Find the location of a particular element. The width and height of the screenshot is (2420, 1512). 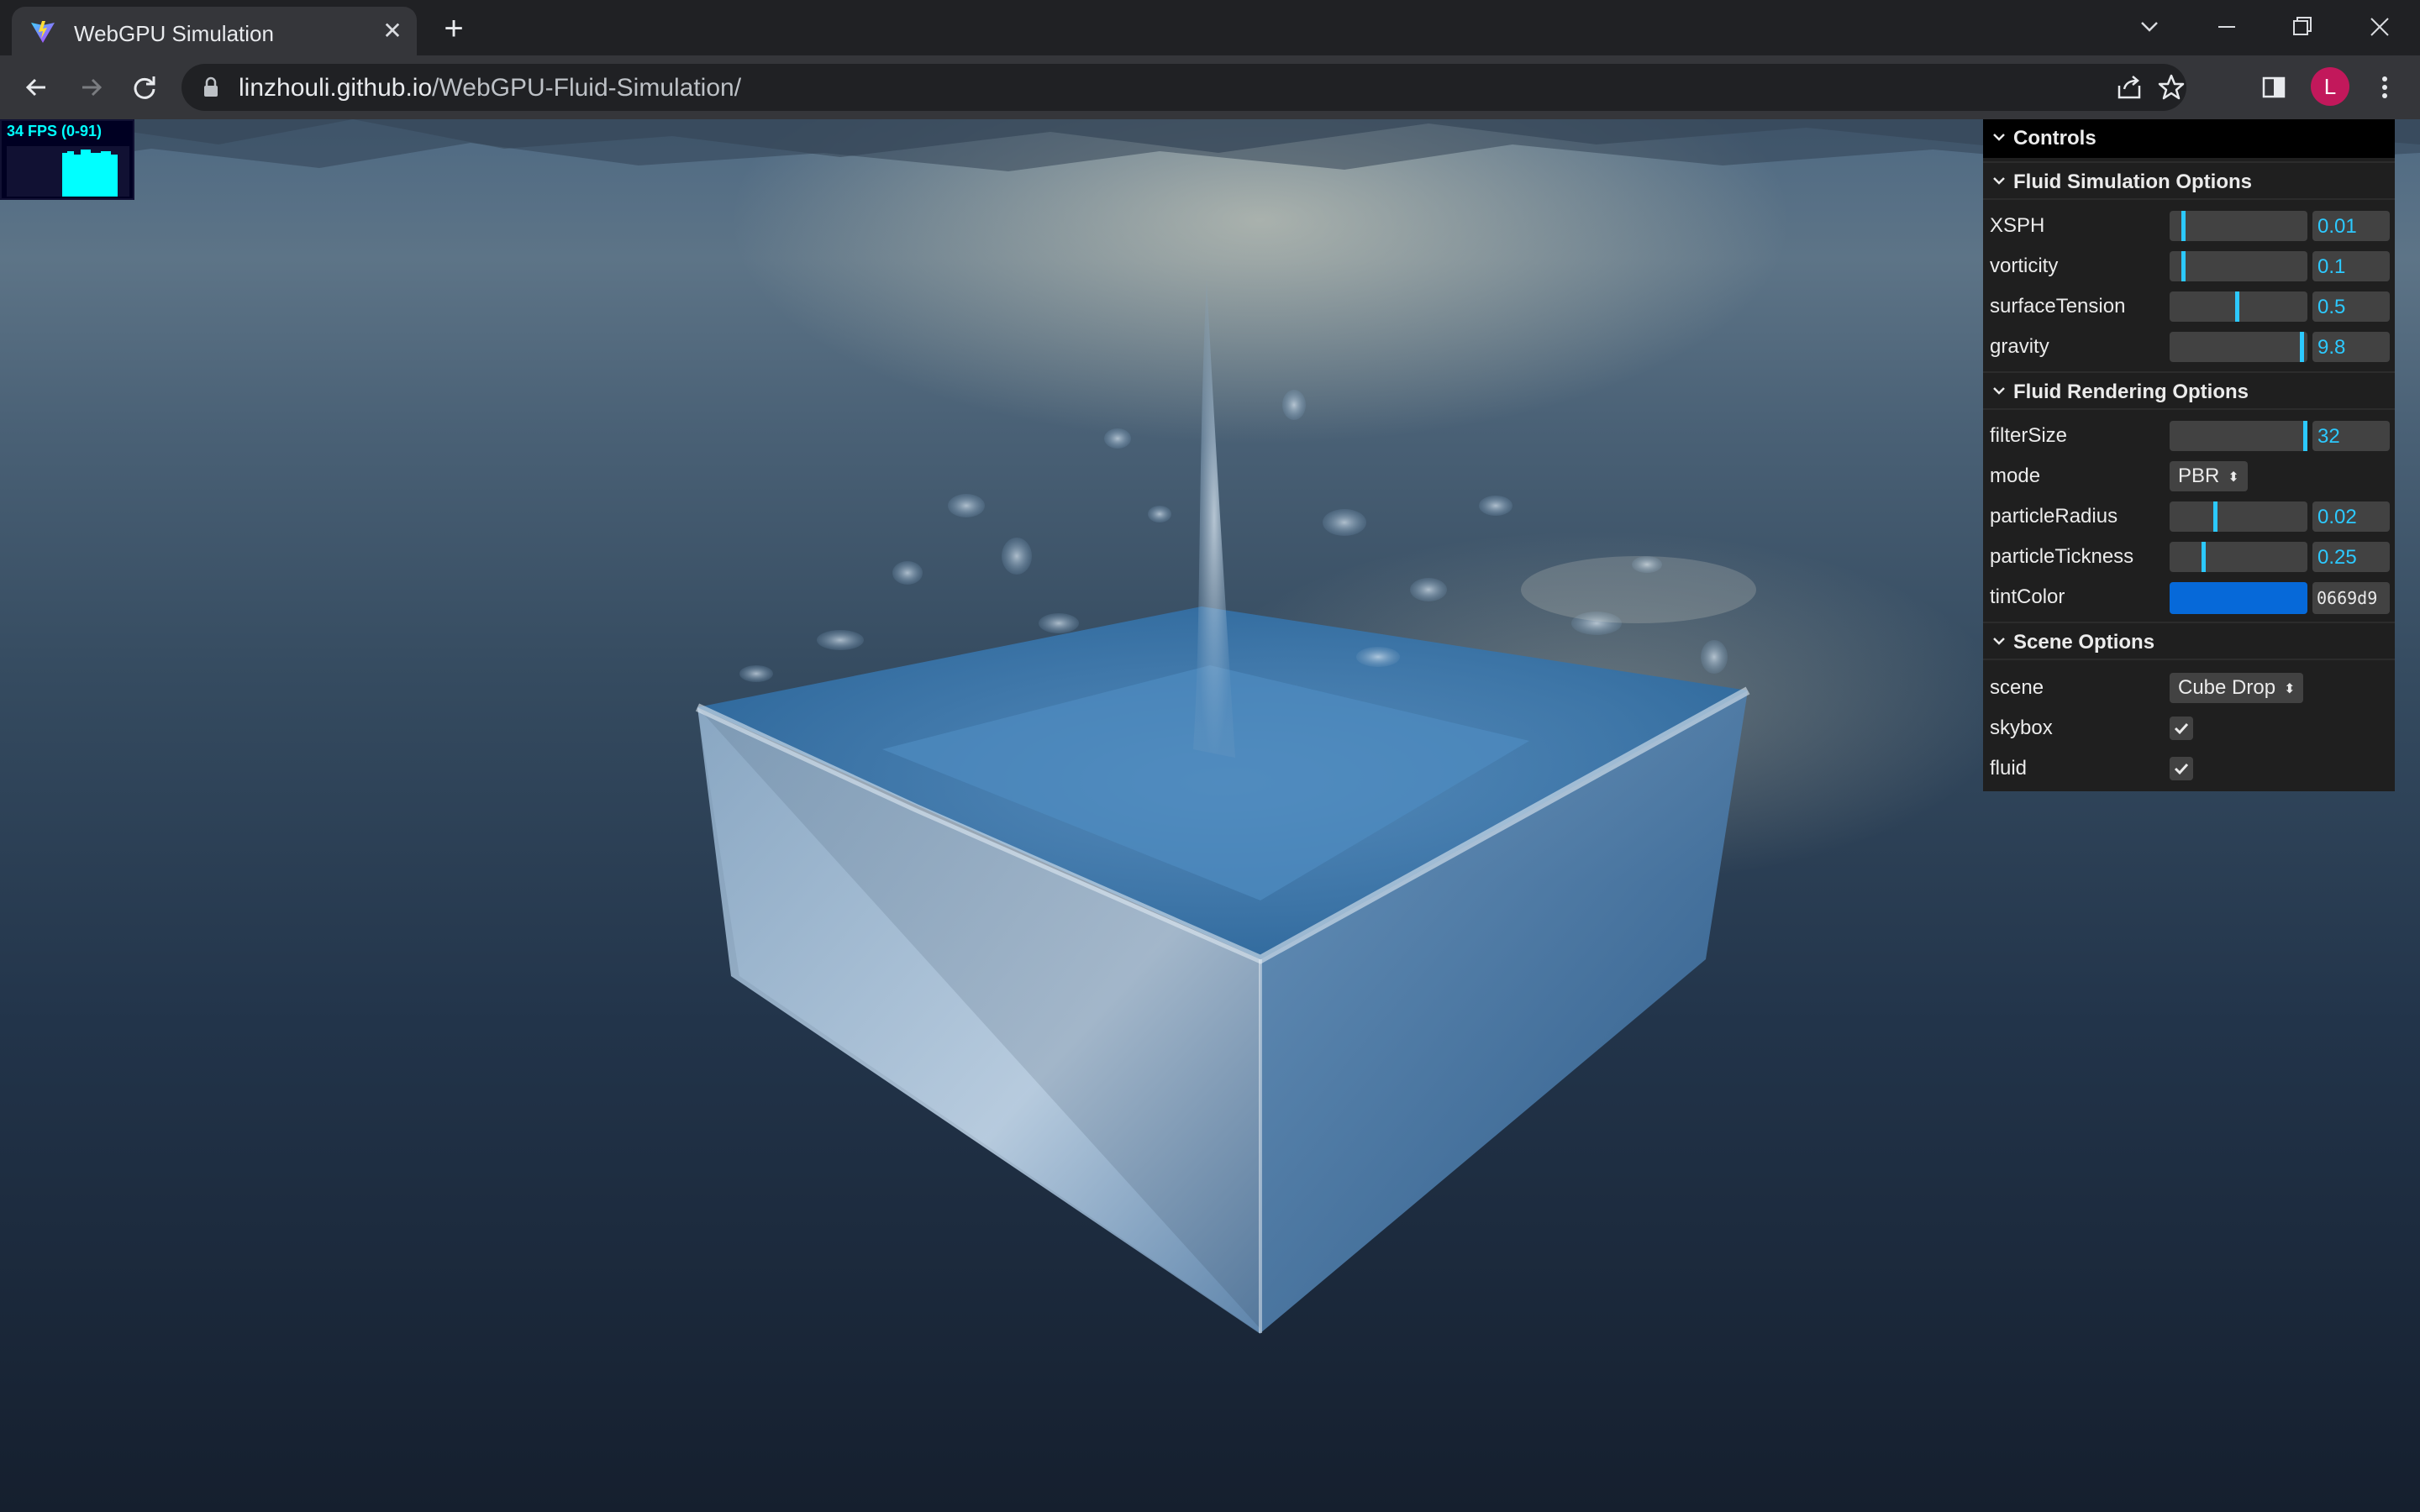

controls-title: Controls is located at coordinates (2054, 138).